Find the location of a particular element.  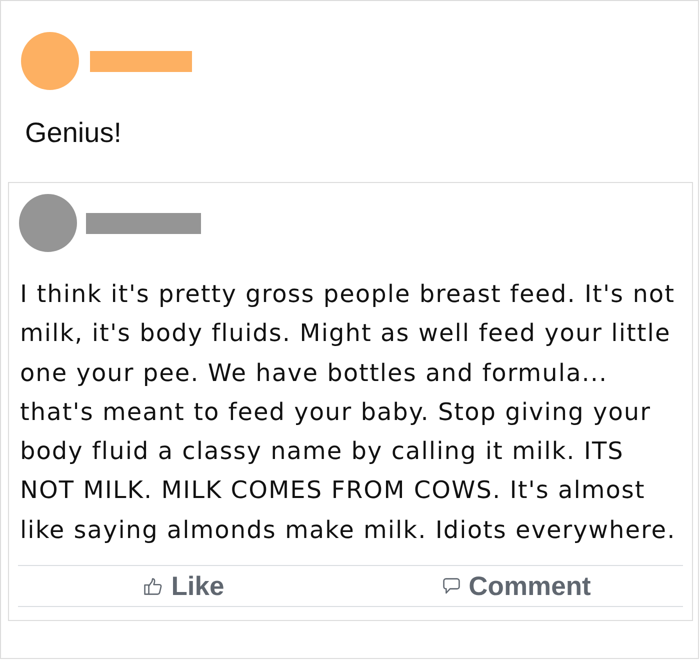

thumbs-up-icon is located at coordinates (153, 586).